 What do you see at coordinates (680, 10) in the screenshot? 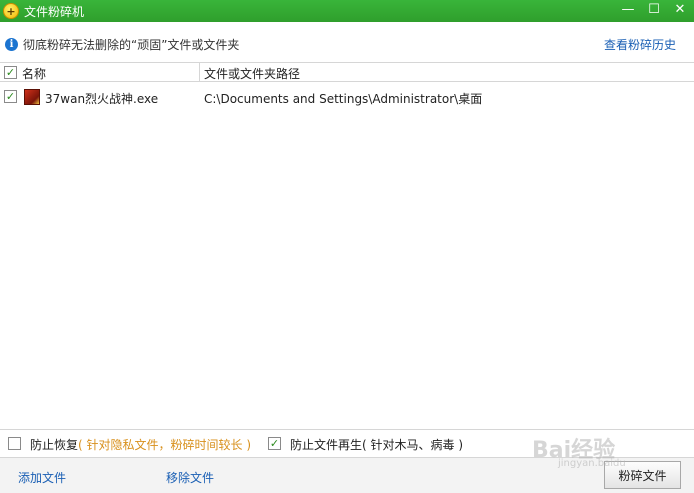
I see `close-icon: ✕` at bounding box center [680, 10].